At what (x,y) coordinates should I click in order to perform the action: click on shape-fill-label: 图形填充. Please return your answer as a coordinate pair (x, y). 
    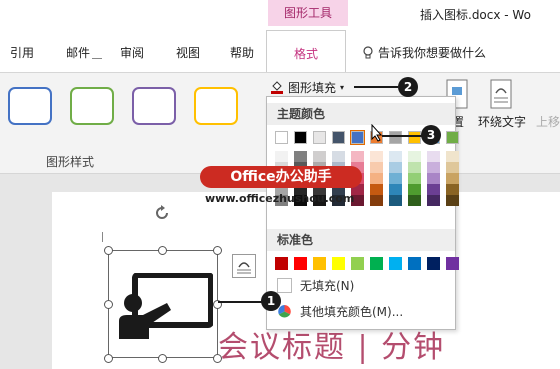
    Looking at the image, I should click on (312, 87).